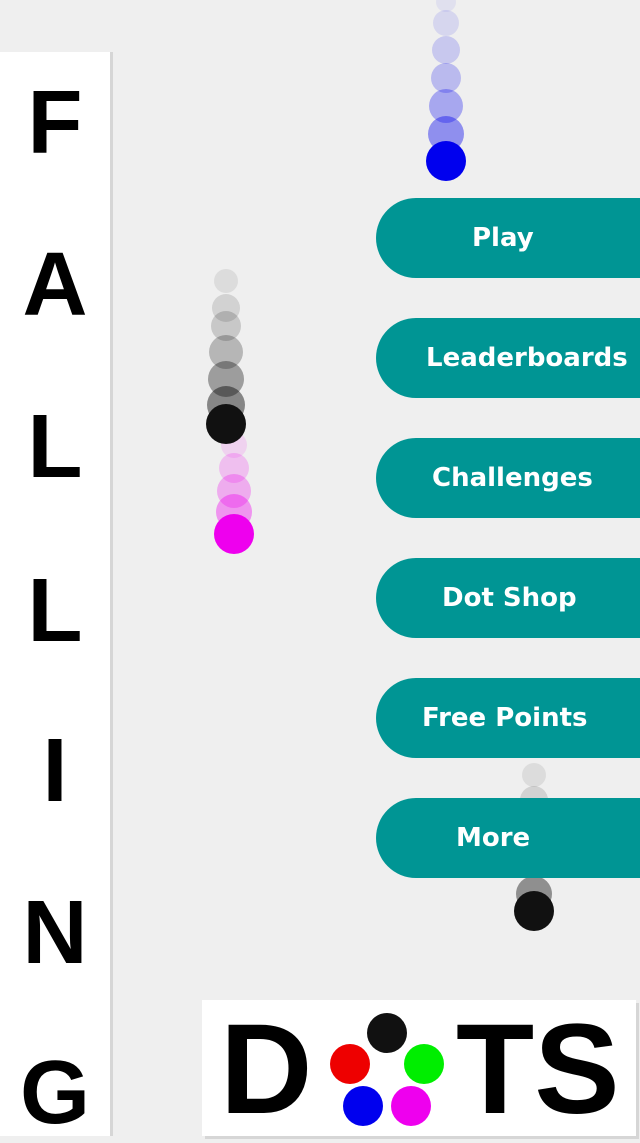 The width and height of the screenshot is (640, 1143). Describe the element at coordinates (512, 478) in the screenshot. I see `challenges-button-label: Challenges` at that location.